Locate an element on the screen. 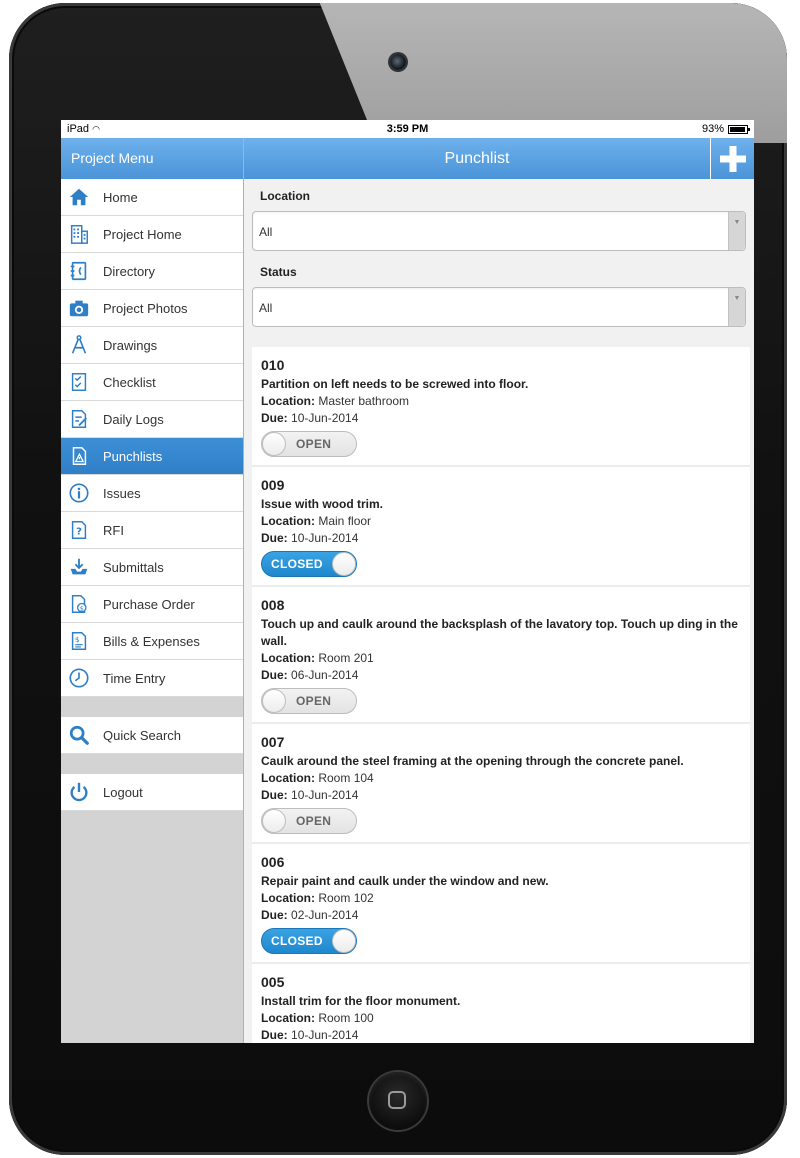  sidebar-item-bills-expenses: $ Bills & Expenses is located at coordinates (152, 641).